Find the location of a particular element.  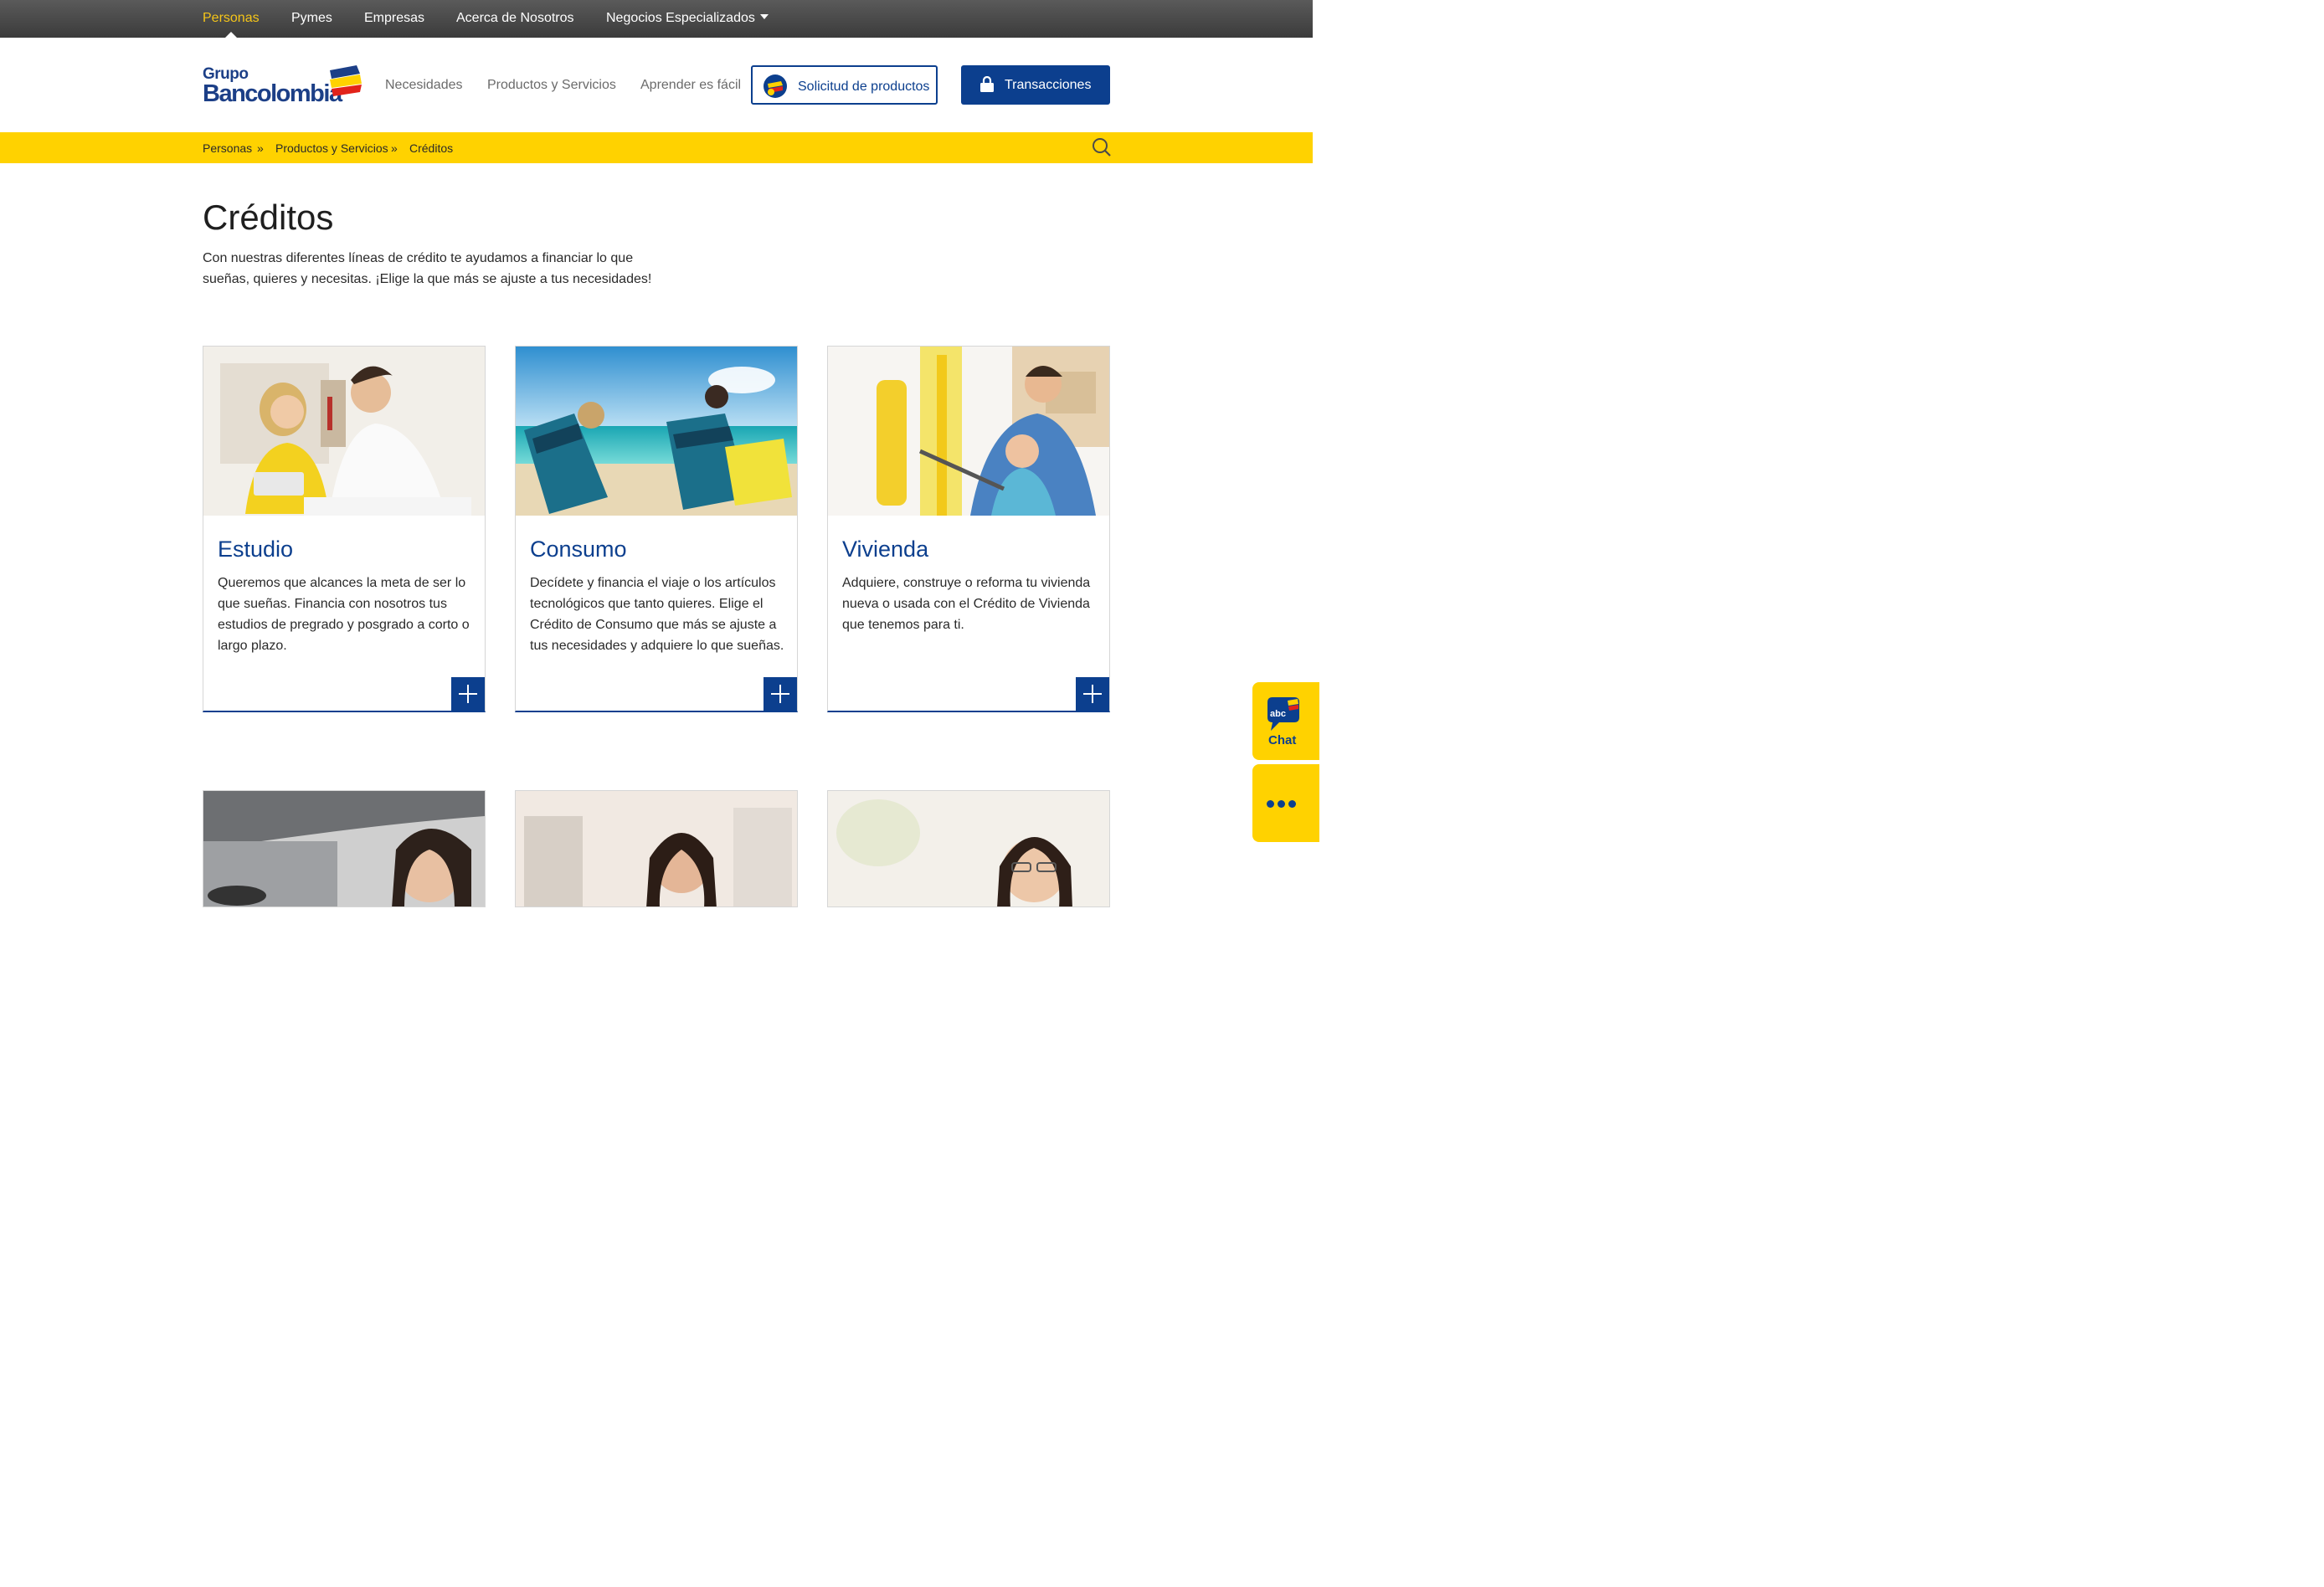

card-title: Consumo is located at coordinates (578, 550).